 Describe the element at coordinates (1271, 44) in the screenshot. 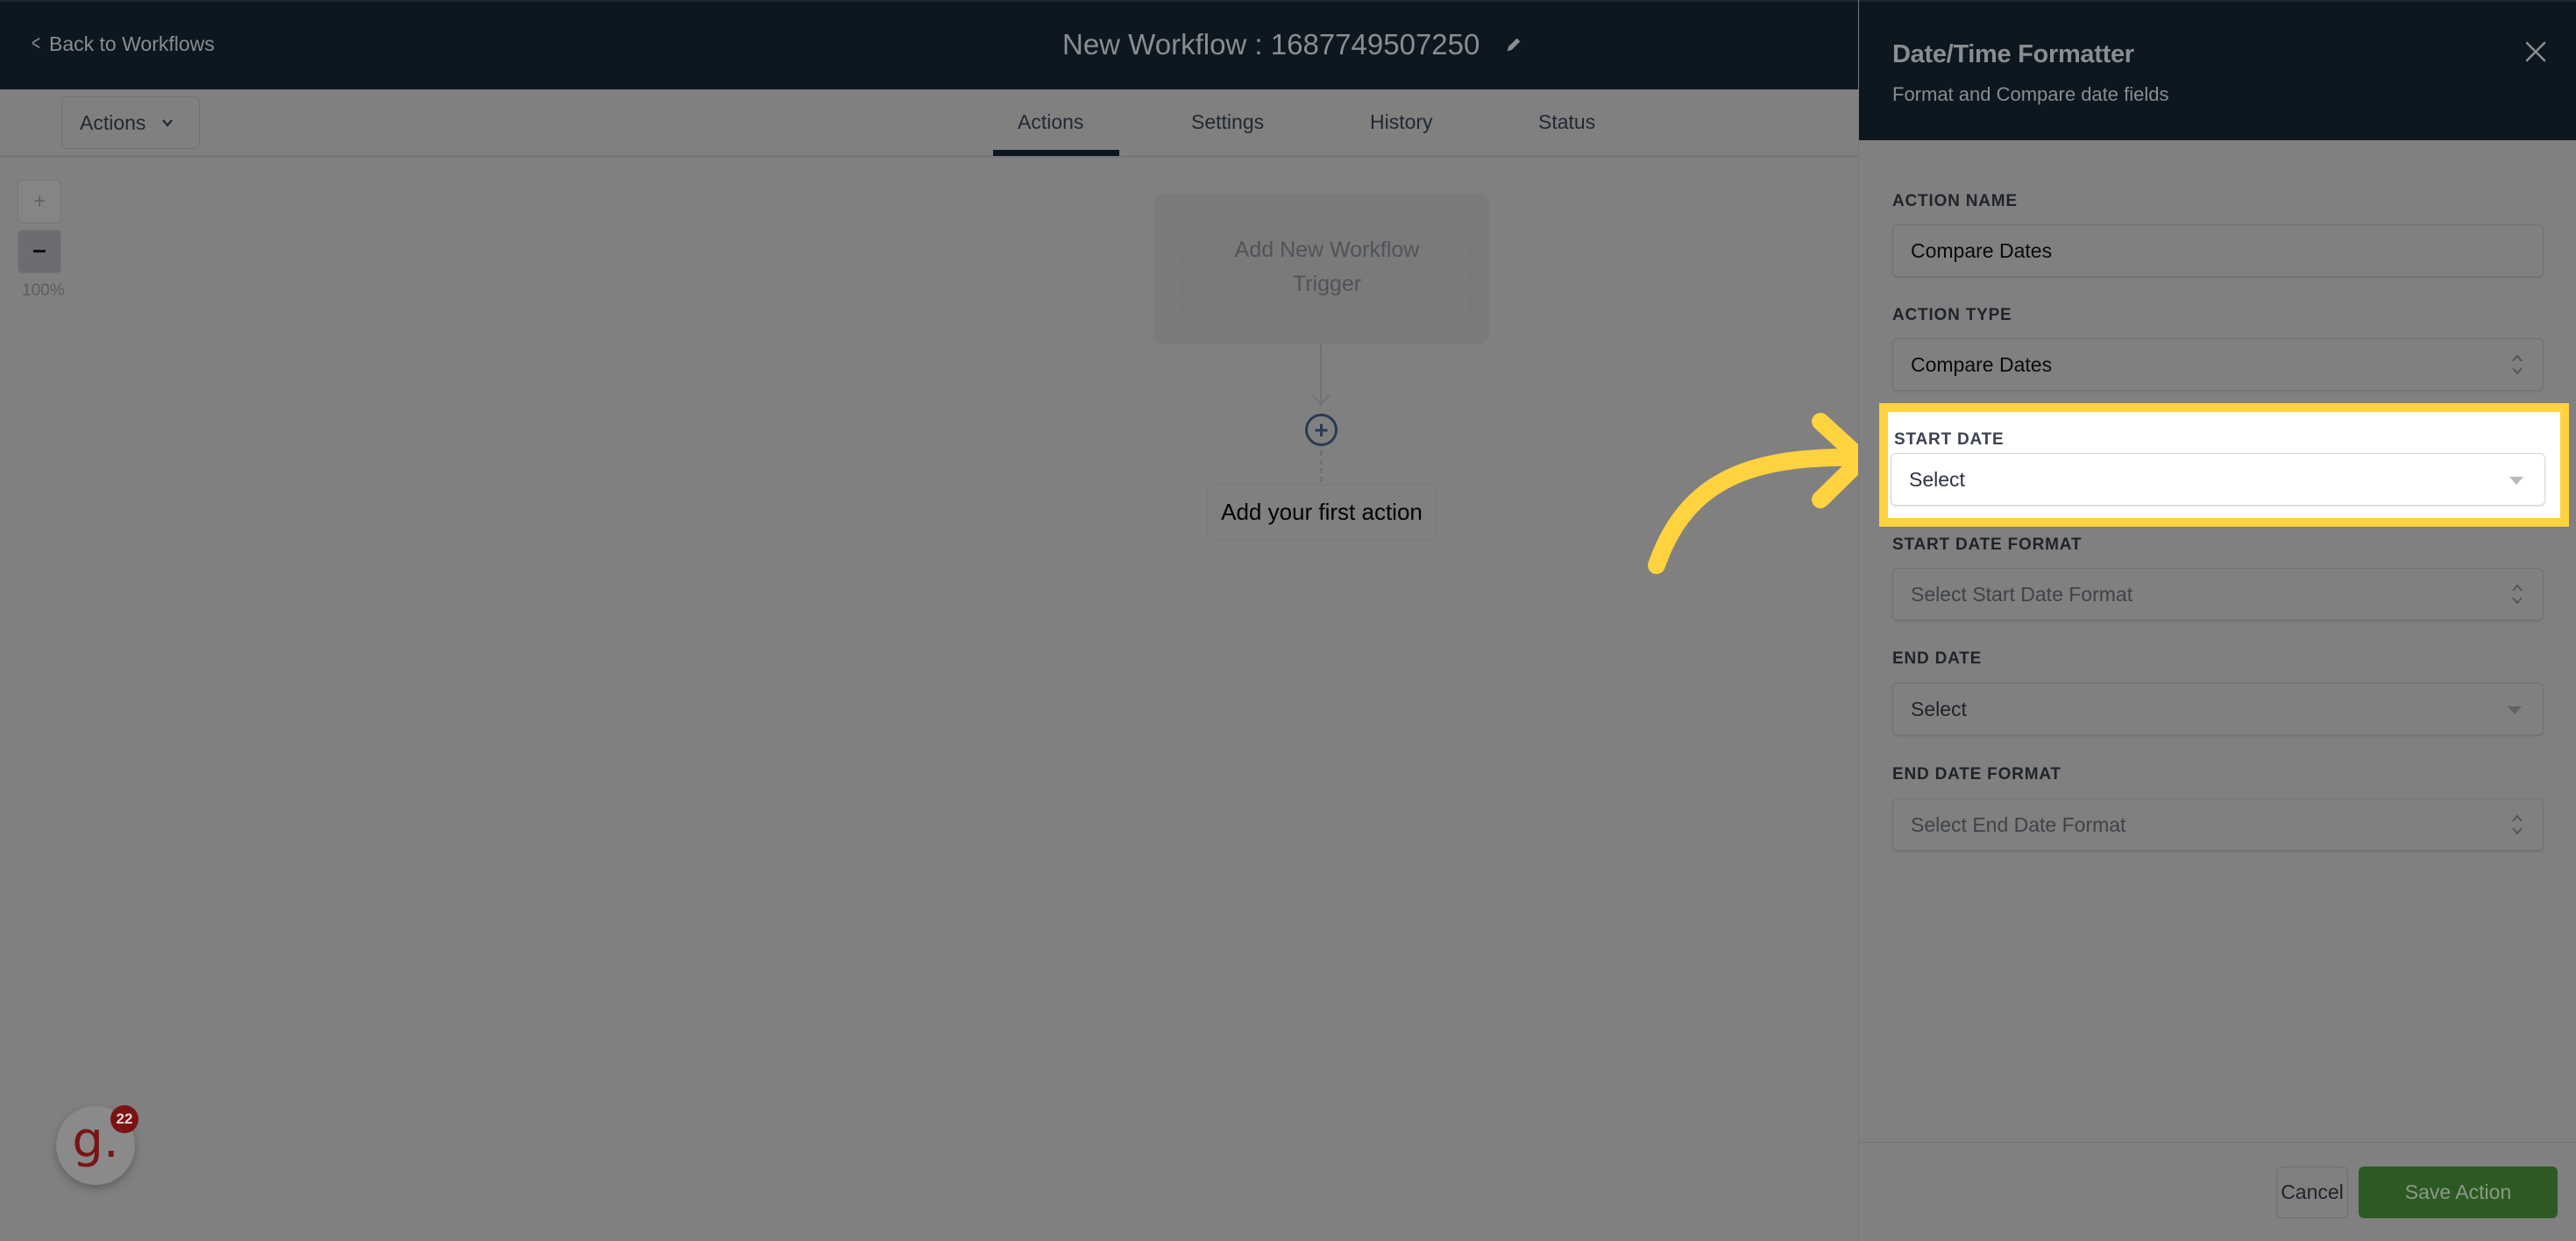

I see `workflow-title-text: New Workflow : 1687749507250` at that location.